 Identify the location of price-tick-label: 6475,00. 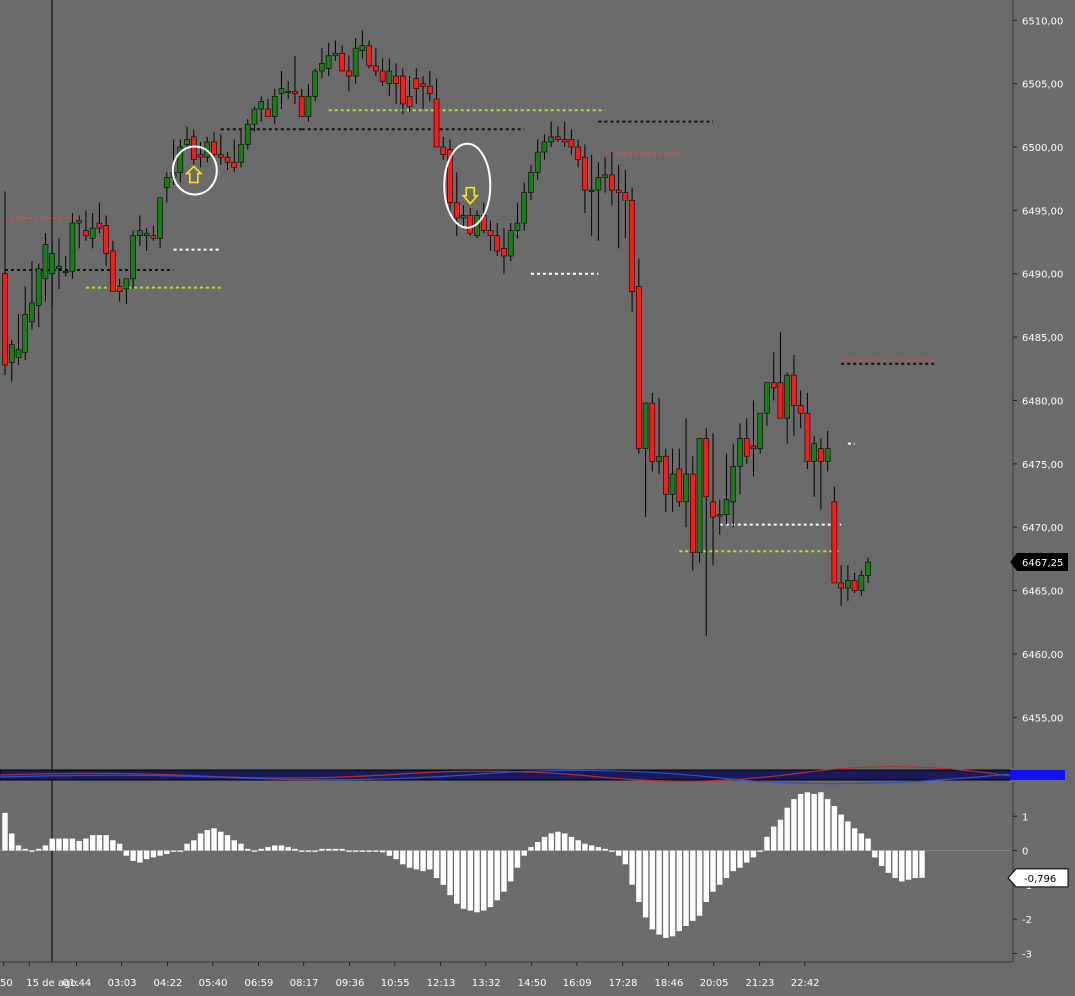
(1042, 465).